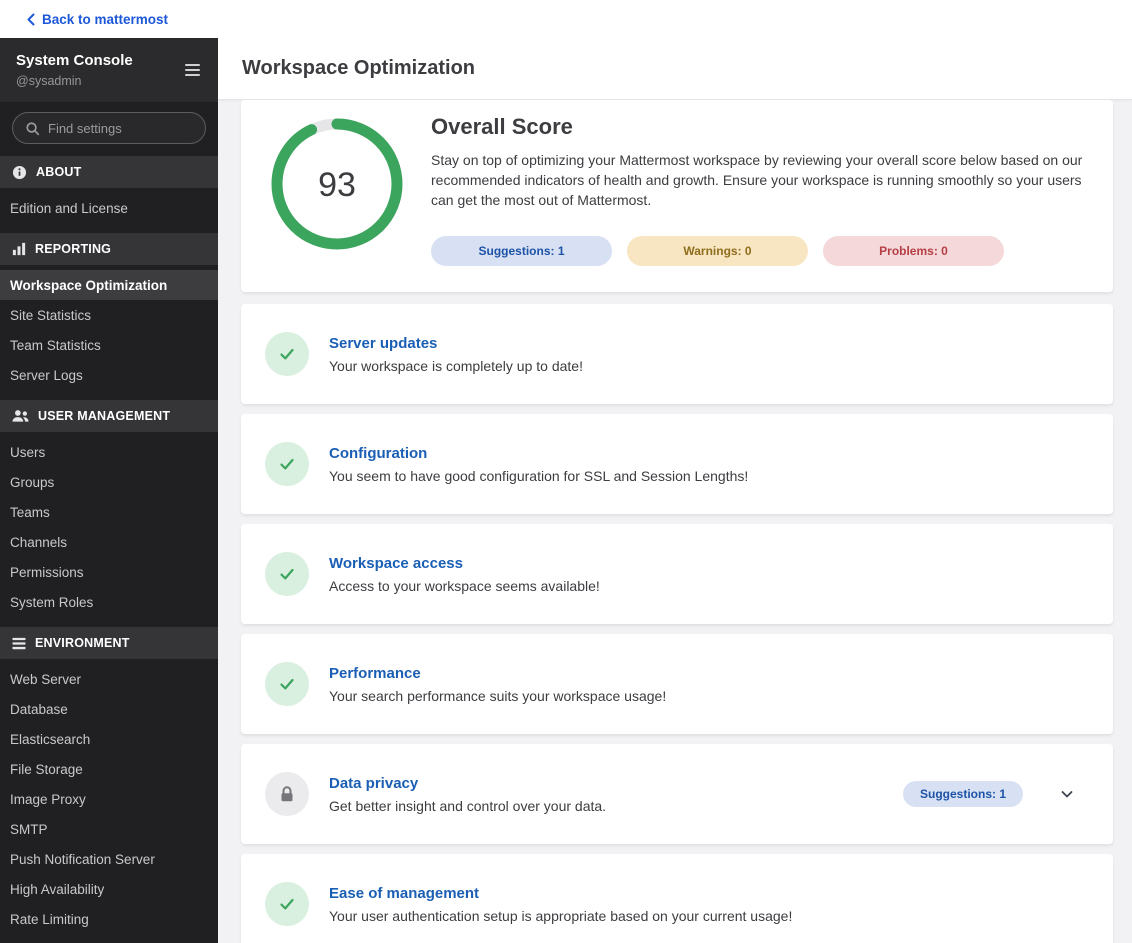  Describe the element at coordinates (109, 70) in the screenshot. I see `sidebar-header: System Console @sysadmin` at that location.